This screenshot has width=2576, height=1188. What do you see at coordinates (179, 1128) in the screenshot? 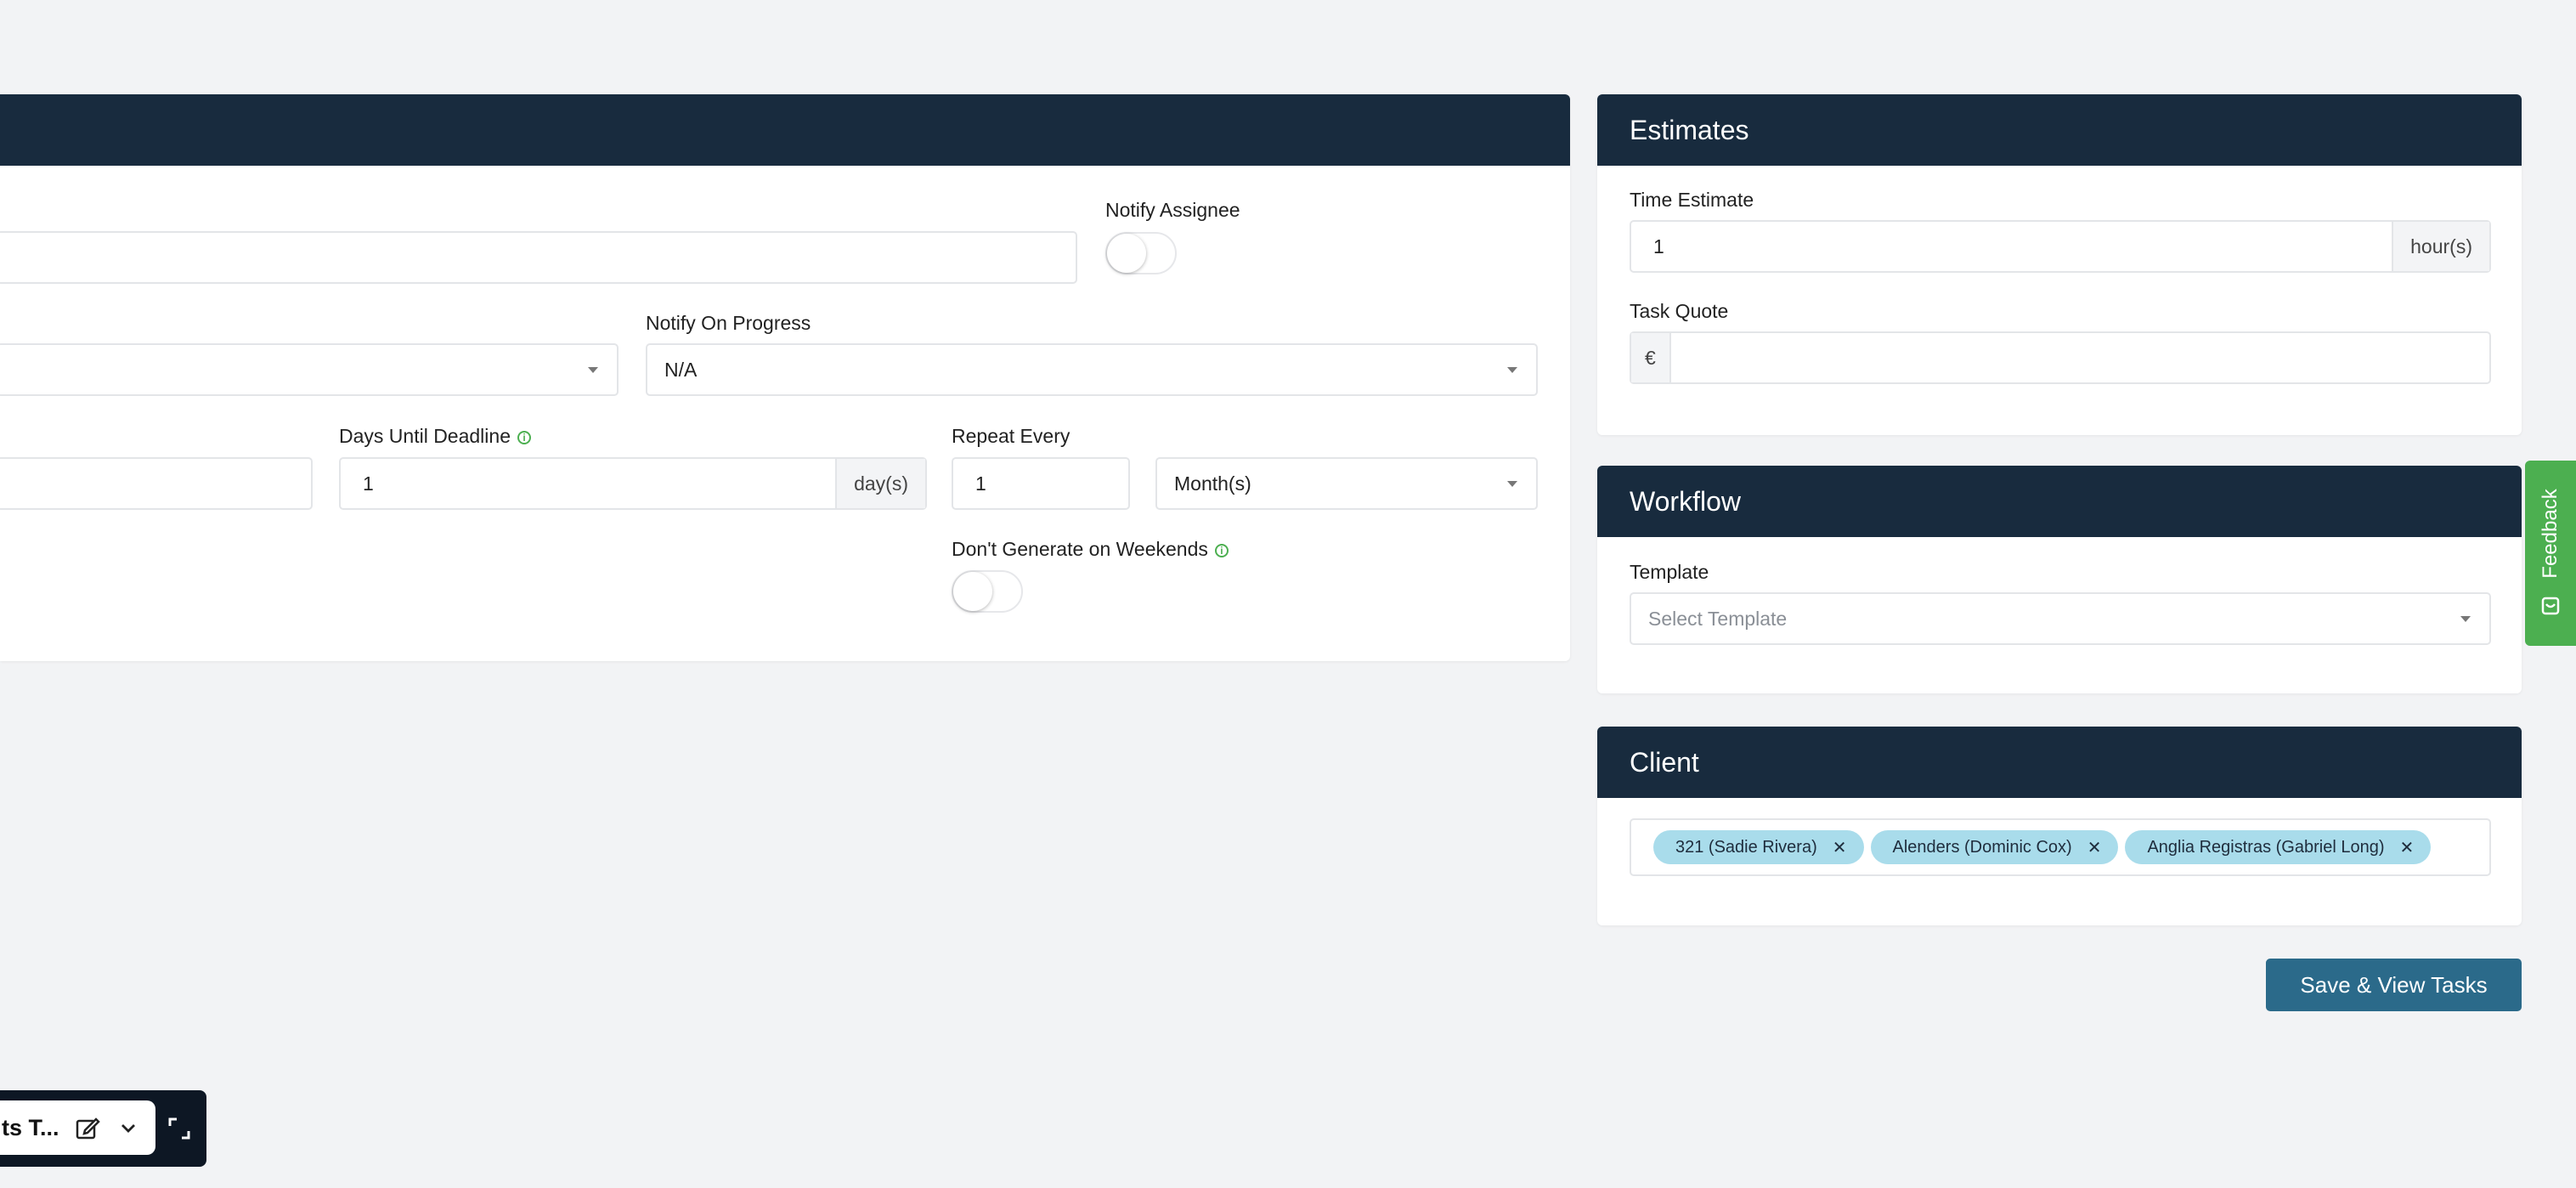
I see `expand-icon` at bounding box center [179, 1128].